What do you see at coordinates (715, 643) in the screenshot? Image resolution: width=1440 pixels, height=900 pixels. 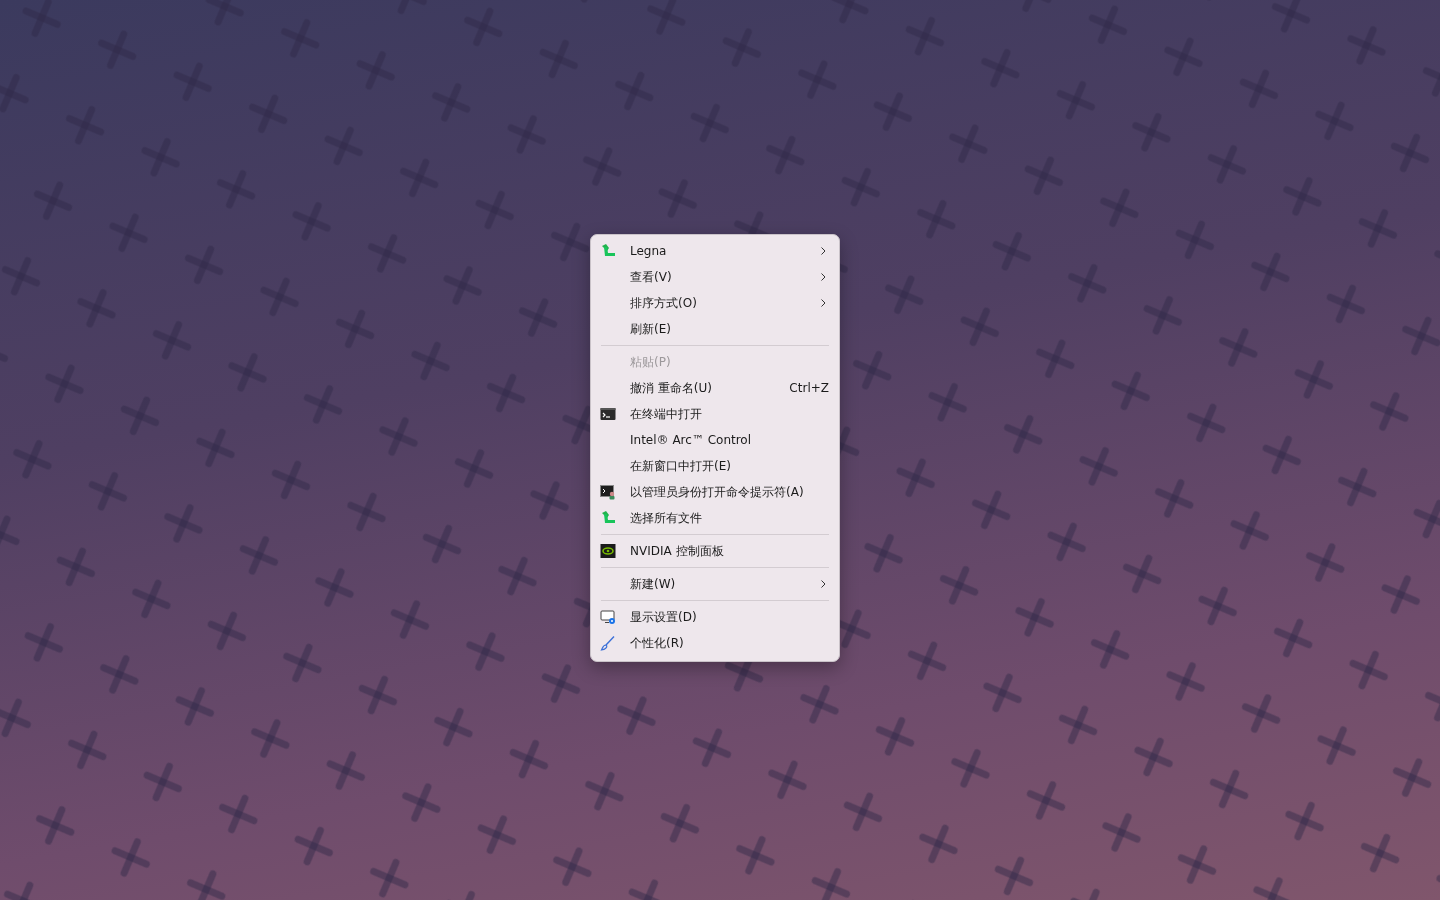 I see `menu-item: 个性化(R)` at bounding box center [715, 643].